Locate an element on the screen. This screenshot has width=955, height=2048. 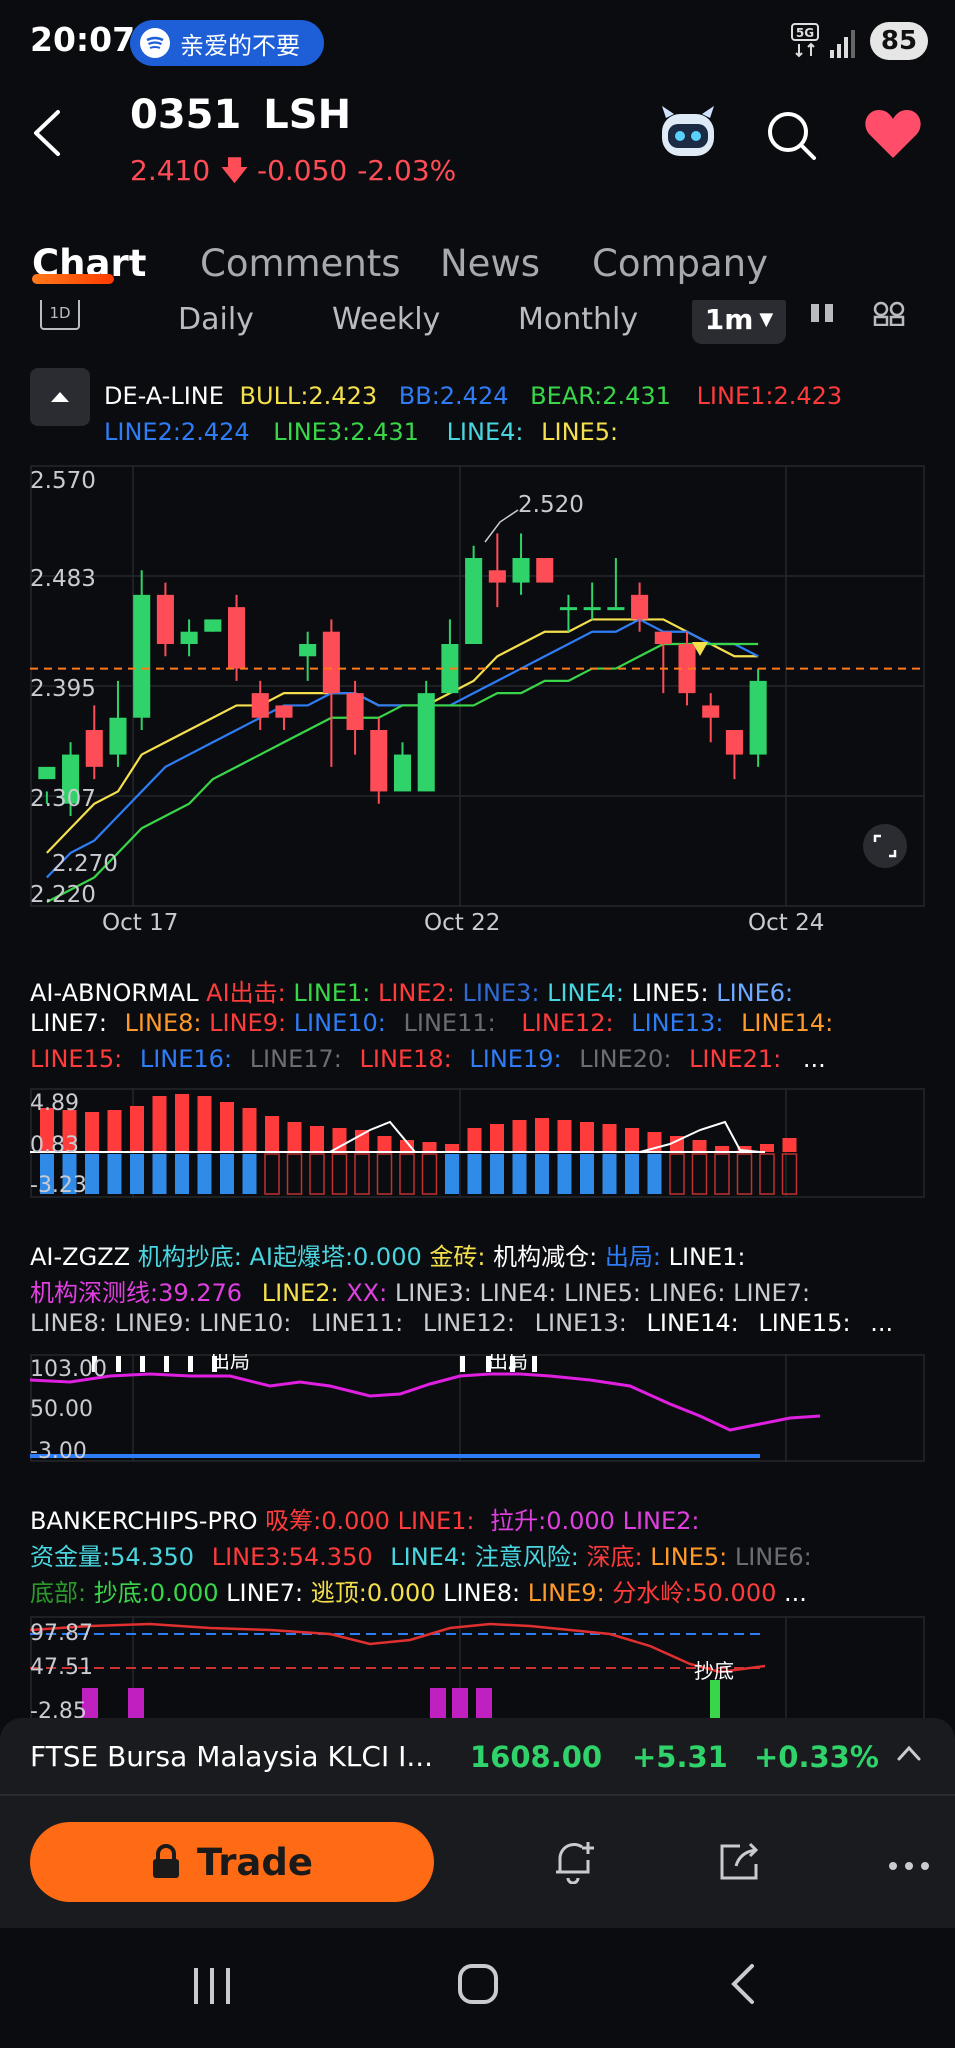
ind2-field: 出局: is located at coordinates (632, 1257).